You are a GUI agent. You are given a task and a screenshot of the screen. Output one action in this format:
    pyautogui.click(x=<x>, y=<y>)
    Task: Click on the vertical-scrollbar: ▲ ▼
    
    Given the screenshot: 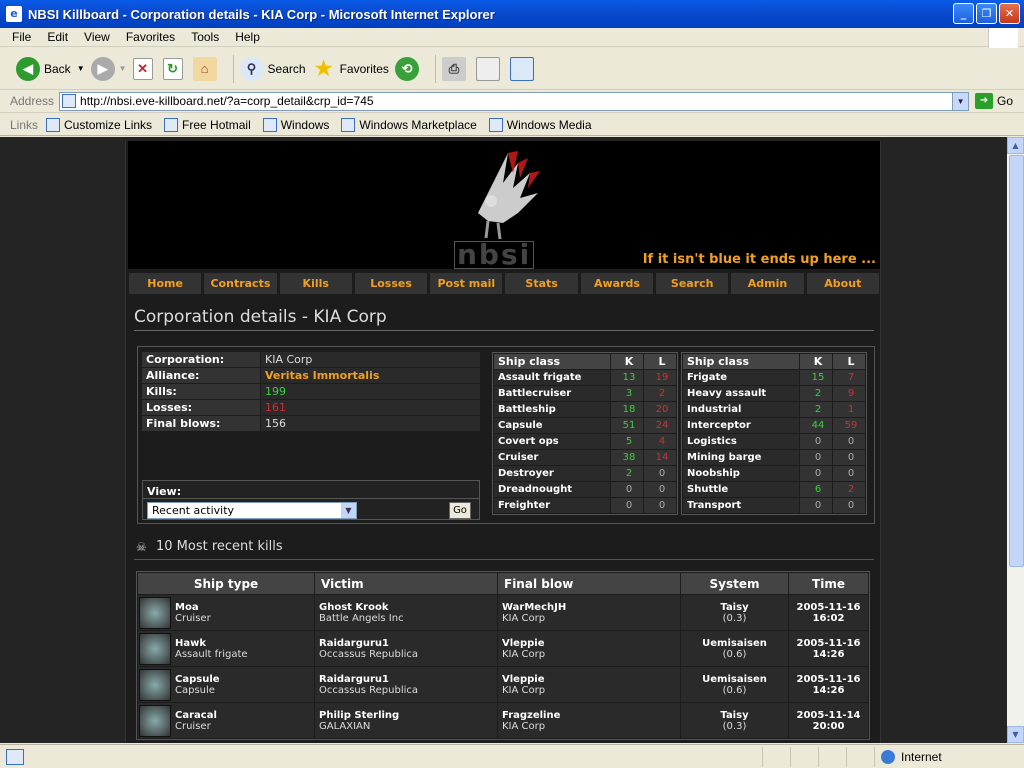 What is the action you would take?
    pyautogui.click(x=1015, y=440)
    